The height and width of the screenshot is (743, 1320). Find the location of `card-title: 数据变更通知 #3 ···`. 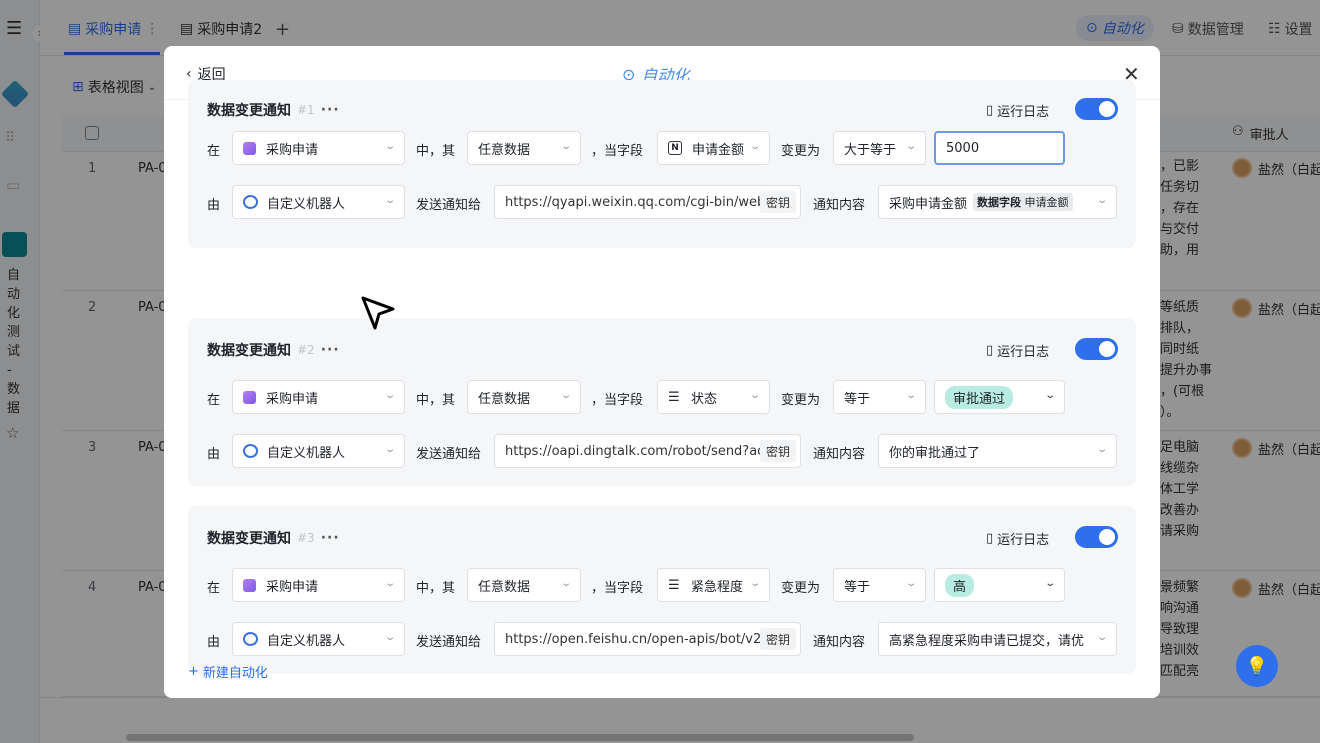

card-title: 数据变更通知 #3 ··· is located at coordinates (273, 538).